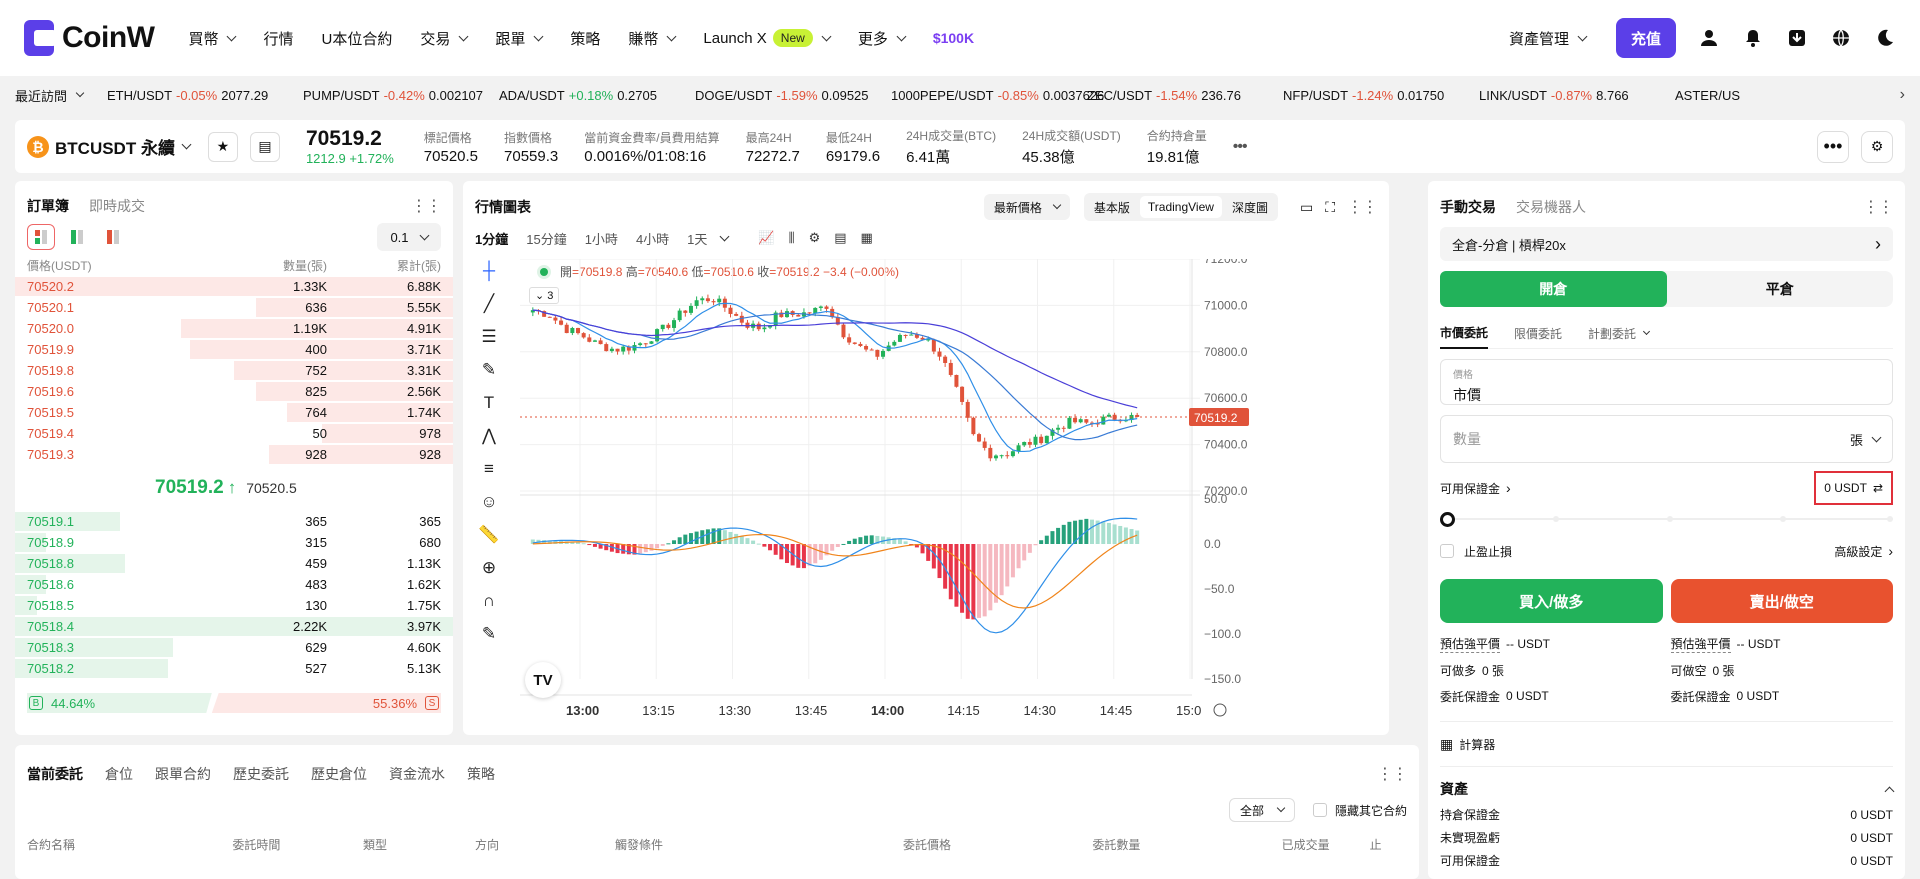 This screenshot has height=879, width=1920. I want to click on asset-management-menu: 資產管理, so click(1548, 38).